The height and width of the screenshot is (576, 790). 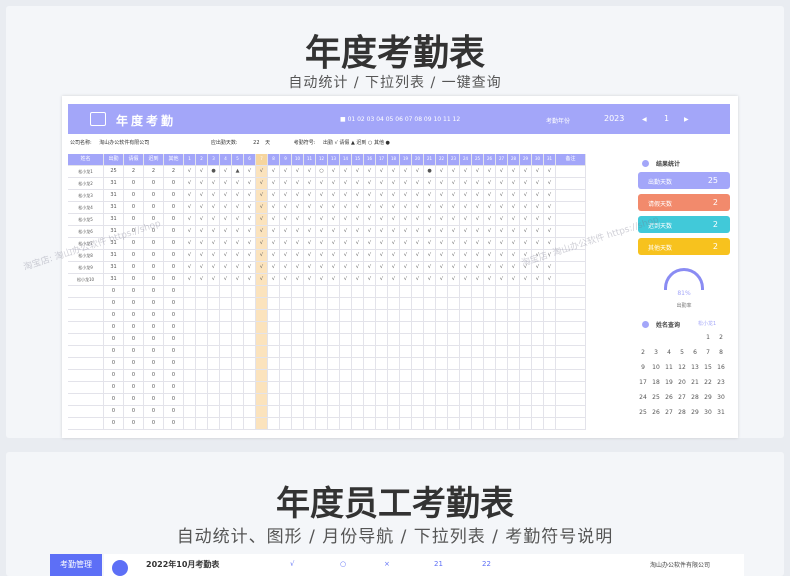 I want to click on calendar-day: 24, so click(x=643, y=397).